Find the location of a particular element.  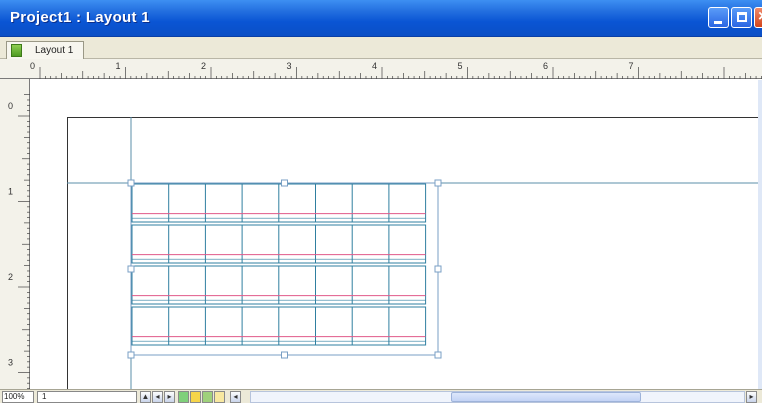

minimize-icon is located at coordinates (718, 22).